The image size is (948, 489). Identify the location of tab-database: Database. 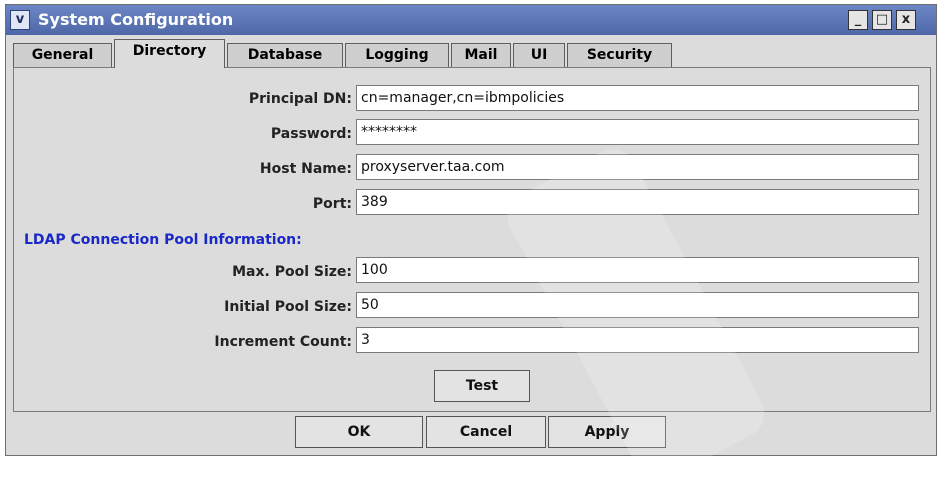
(285, 55).